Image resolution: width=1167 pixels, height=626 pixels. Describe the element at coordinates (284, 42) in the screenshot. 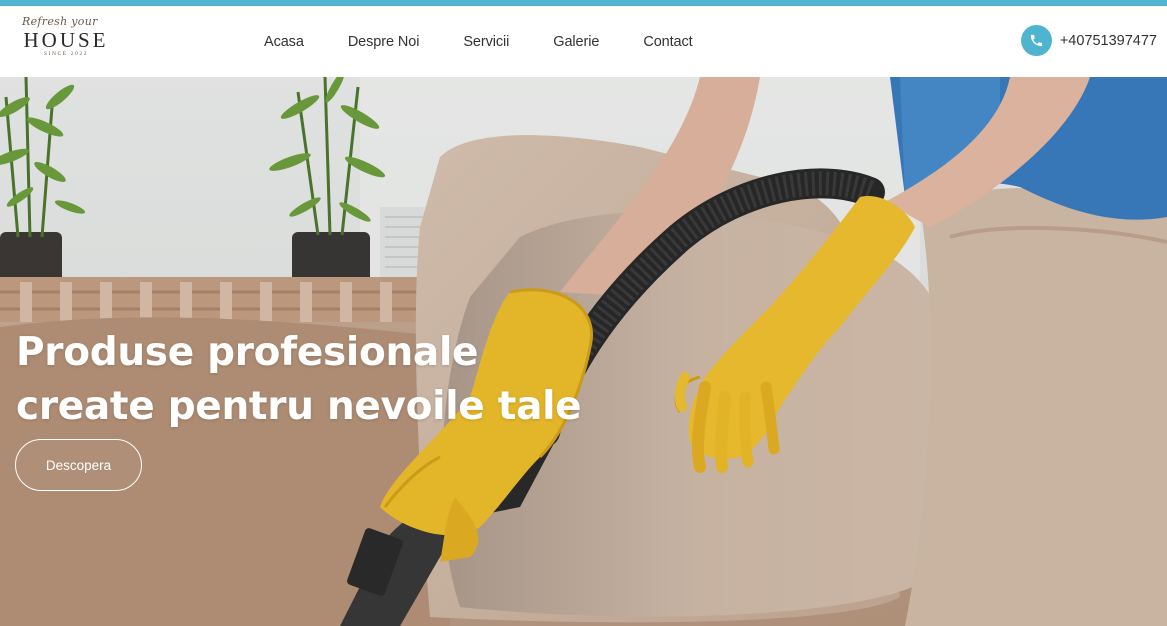

I see `nav-item-acasa: Acasa` at that location.